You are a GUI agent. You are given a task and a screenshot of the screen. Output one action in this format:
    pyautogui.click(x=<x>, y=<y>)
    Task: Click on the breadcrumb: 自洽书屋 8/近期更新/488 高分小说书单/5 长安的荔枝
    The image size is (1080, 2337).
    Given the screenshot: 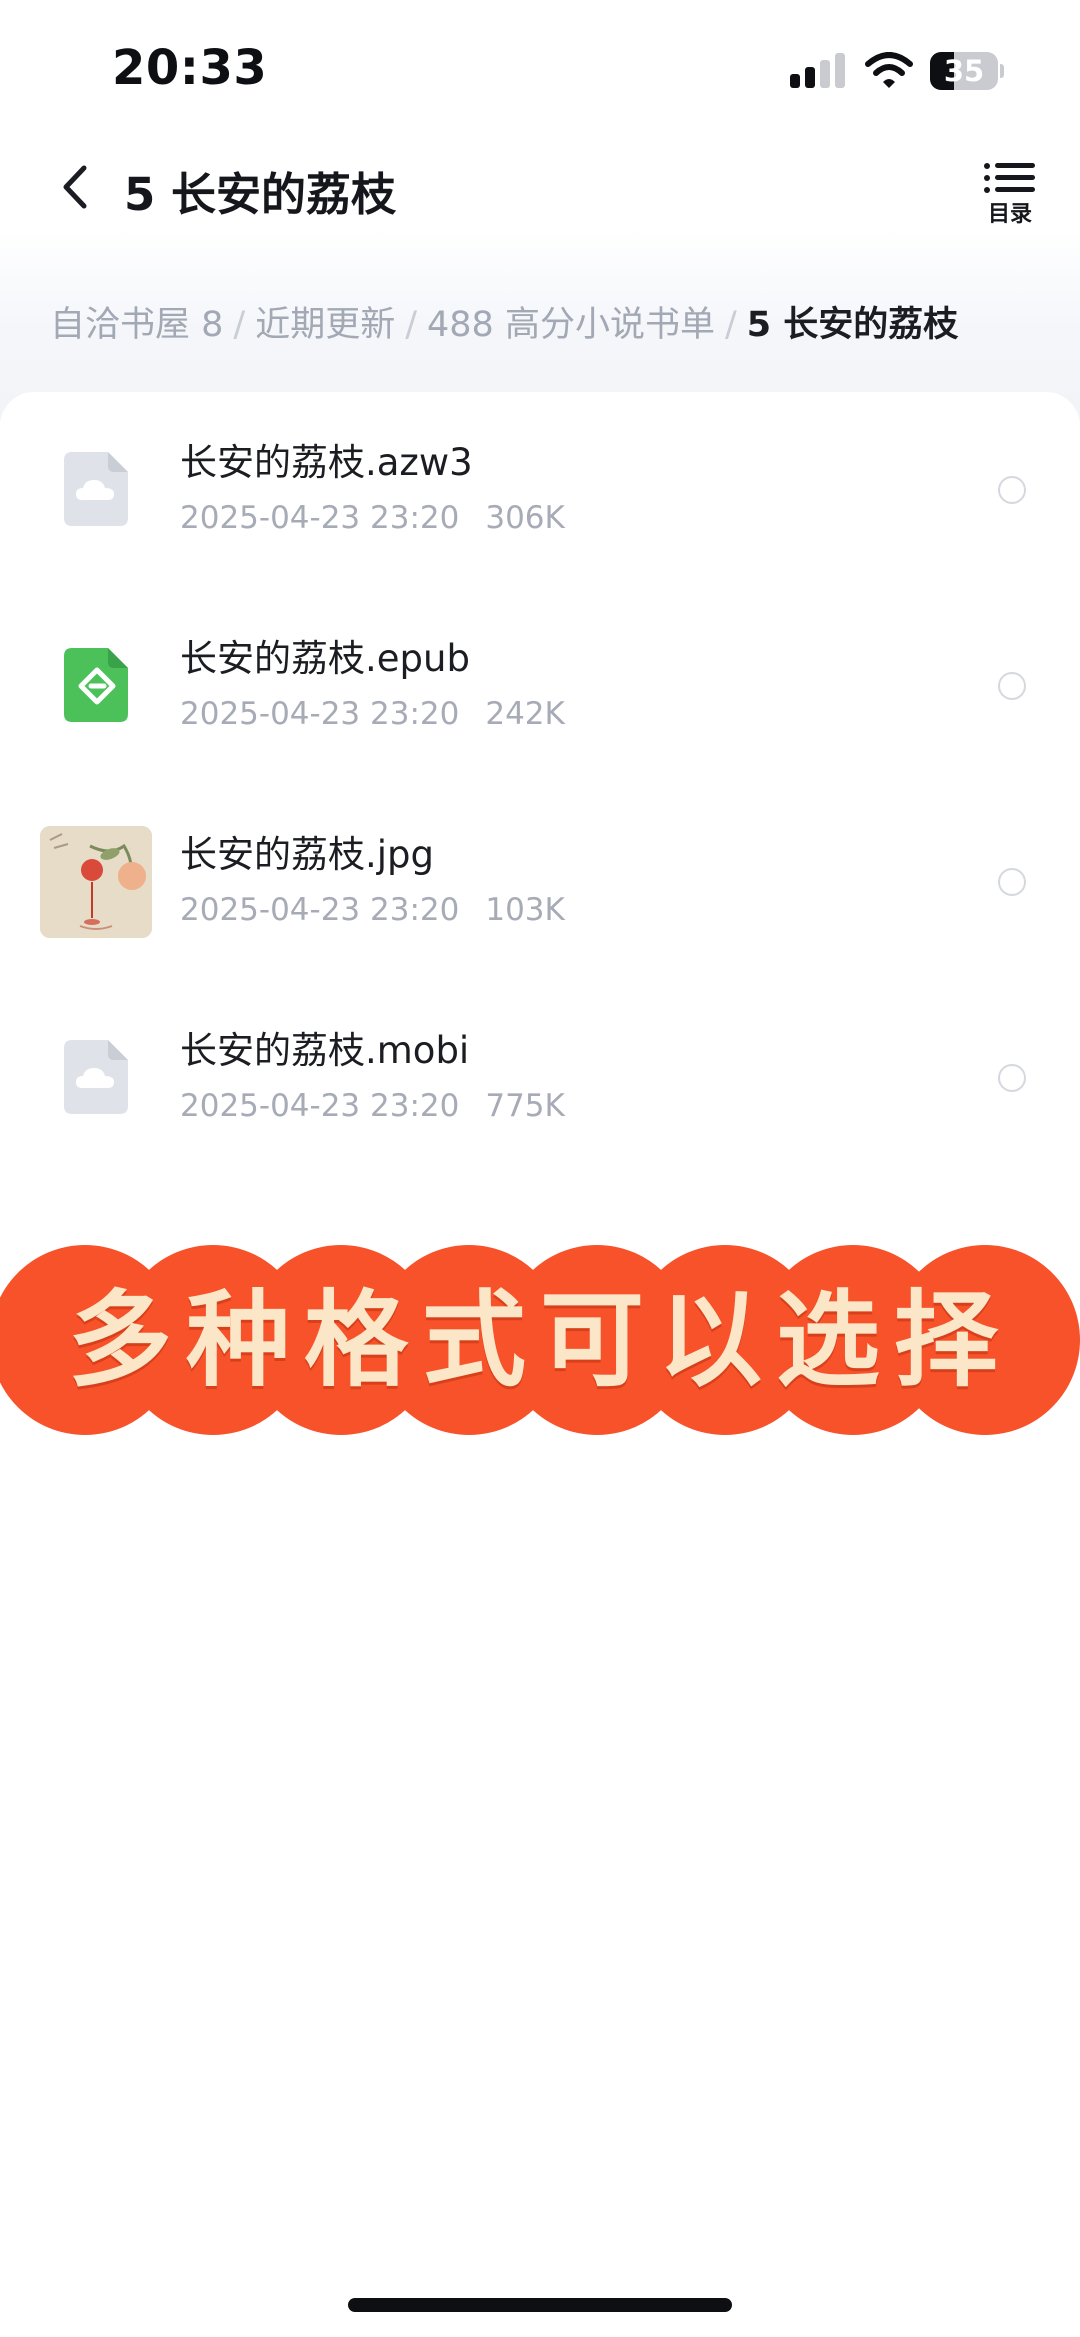 What is the action you would take?
    pyautogui.click(x=565, y=321)
    